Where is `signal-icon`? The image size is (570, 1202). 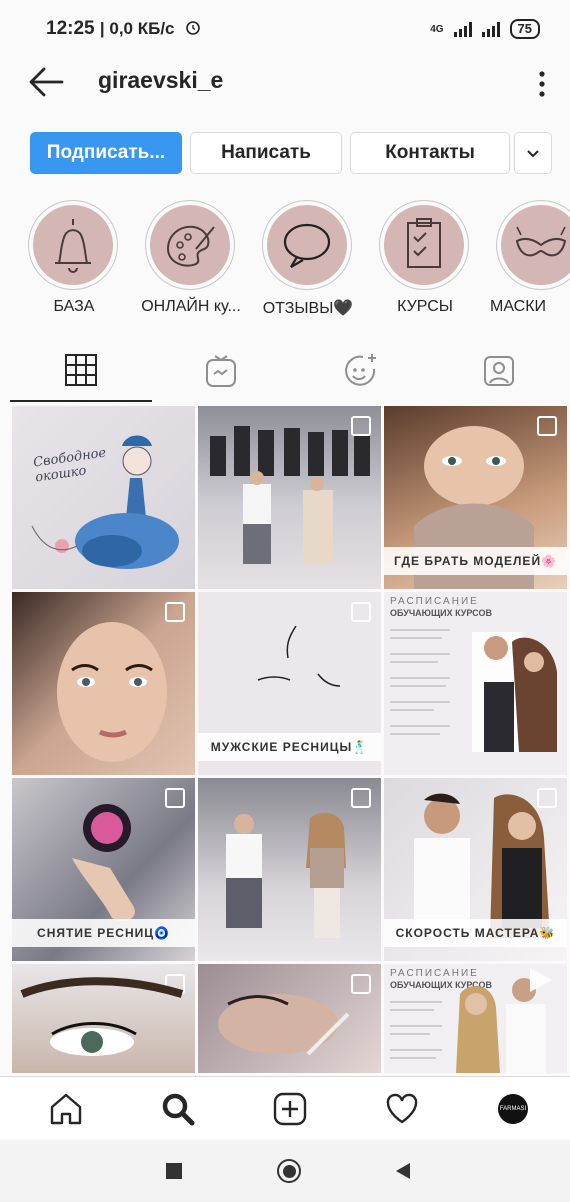 signal-icon is located at coordinates (462, 29).